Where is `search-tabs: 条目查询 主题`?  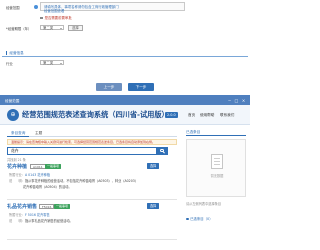 search-tabs: 条目查询 主题 is located at coordinates (92, 133).